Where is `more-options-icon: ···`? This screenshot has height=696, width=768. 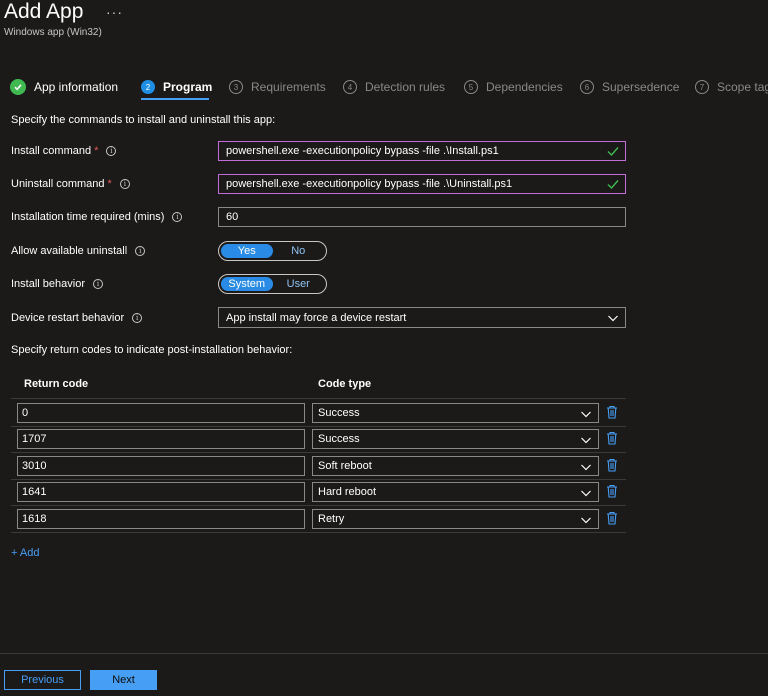
more-options-icon: ··· is located at coordinates (114, 12).